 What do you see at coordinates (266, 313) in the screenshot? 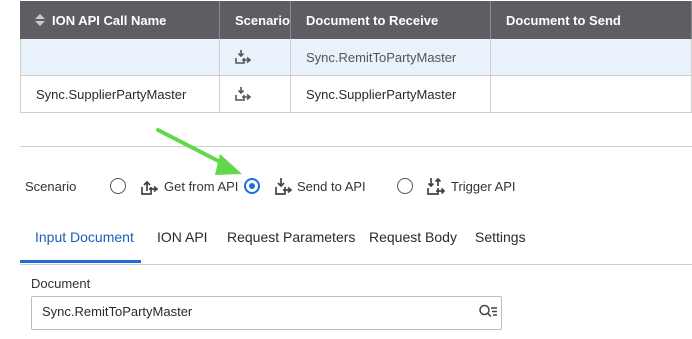
I see `document-field: Sync.RemitToPartyMaster` at bounding box center [266, 313].